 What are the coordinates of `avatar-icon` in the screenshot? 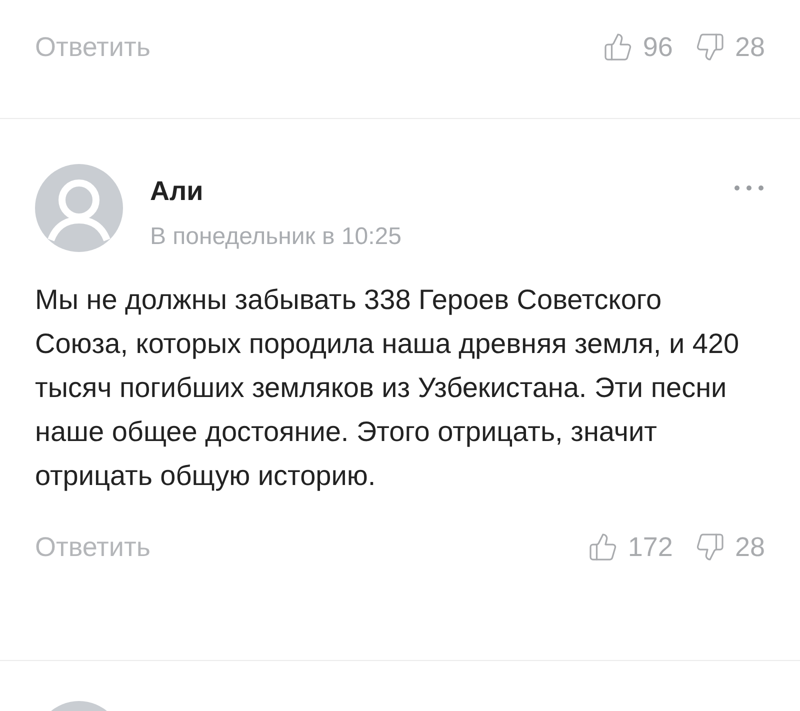 It's located at (79, 208).